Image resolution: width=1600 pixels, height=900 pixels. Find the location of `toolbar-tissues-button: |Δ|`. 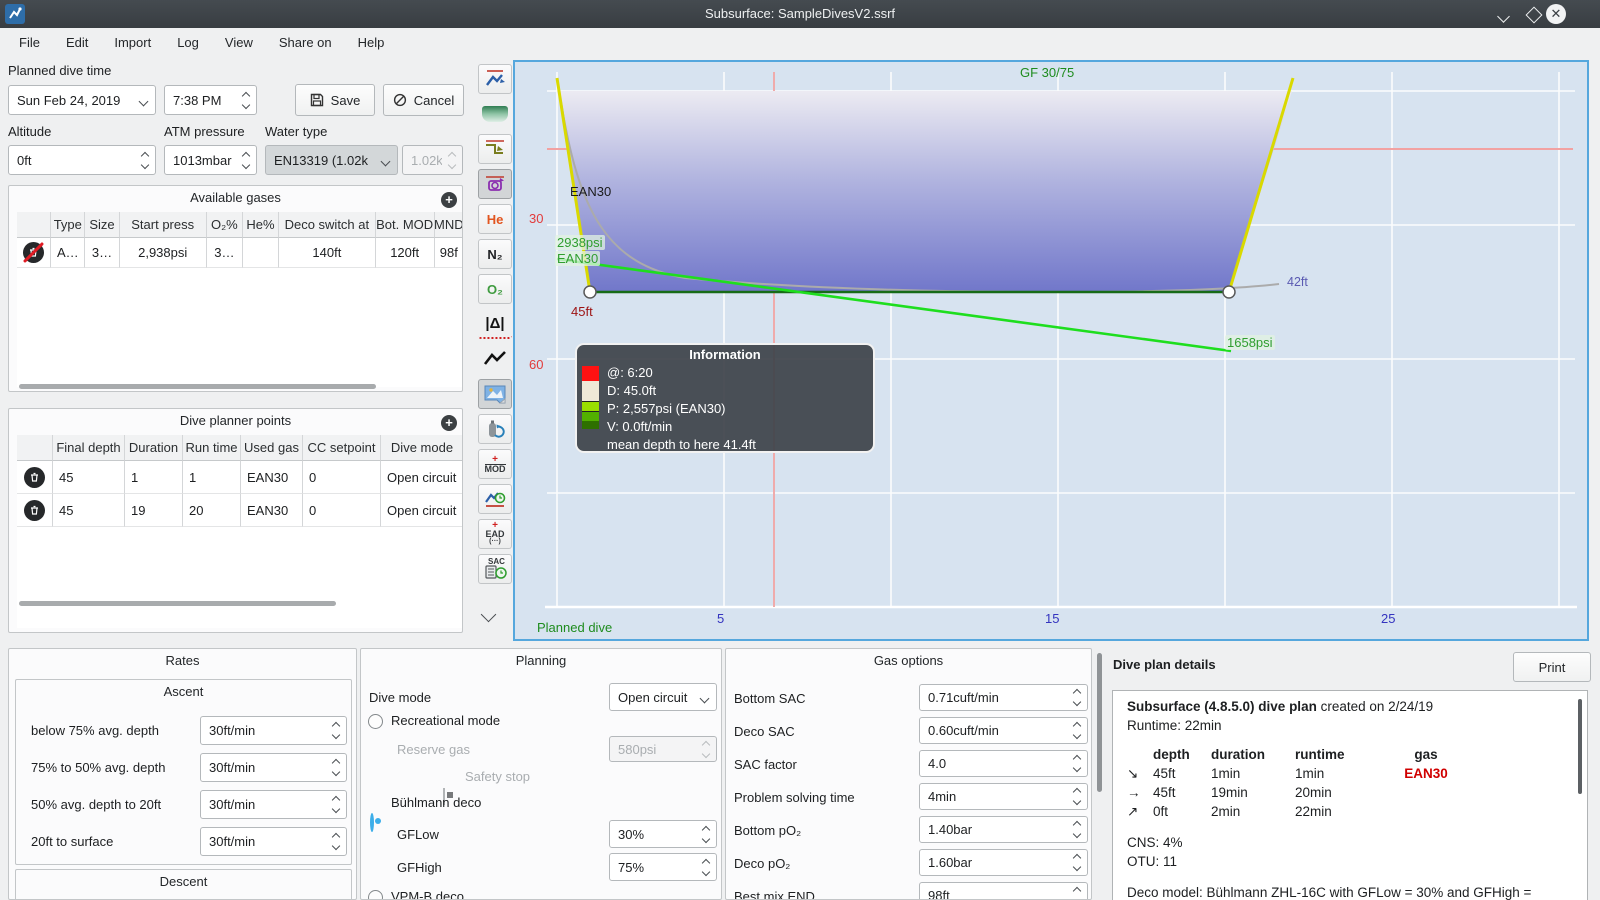

toolbar-tissues-button: |Δ| is located at coordinates (495, 324).